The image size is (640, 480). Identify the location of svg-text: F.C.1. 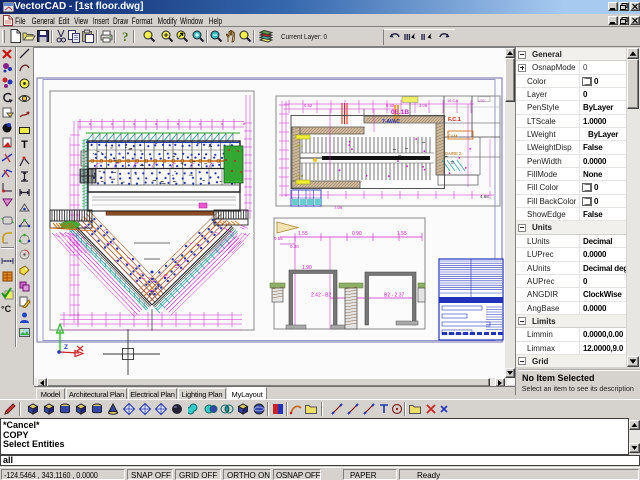
(454, 120).